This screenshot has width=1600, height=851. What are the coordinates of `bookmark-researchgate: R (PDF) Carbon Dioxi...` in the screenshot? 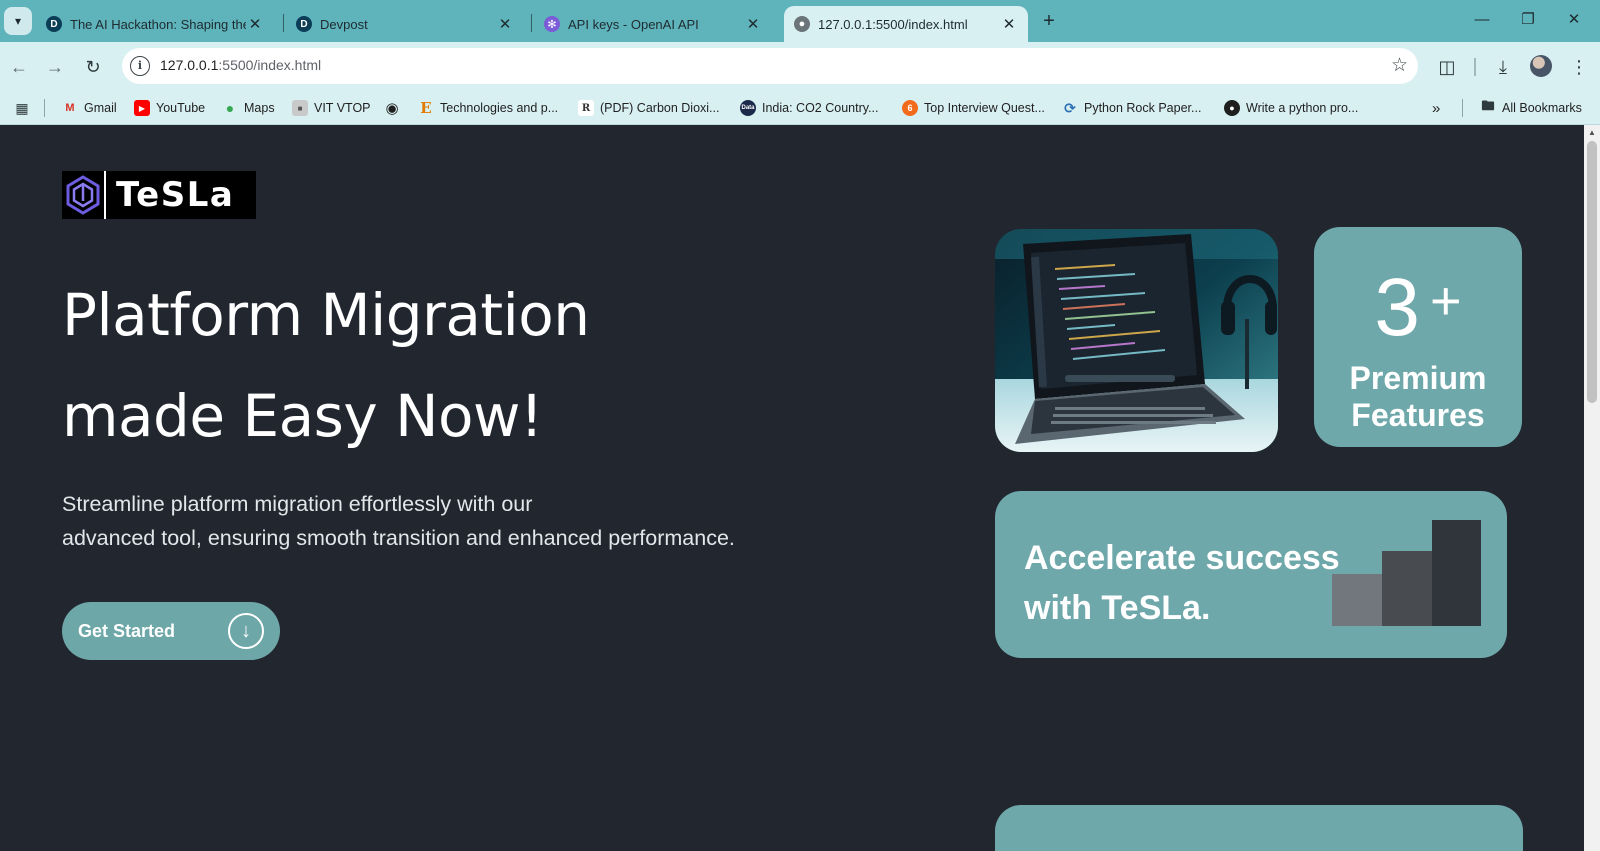 It's located at (648, 108).